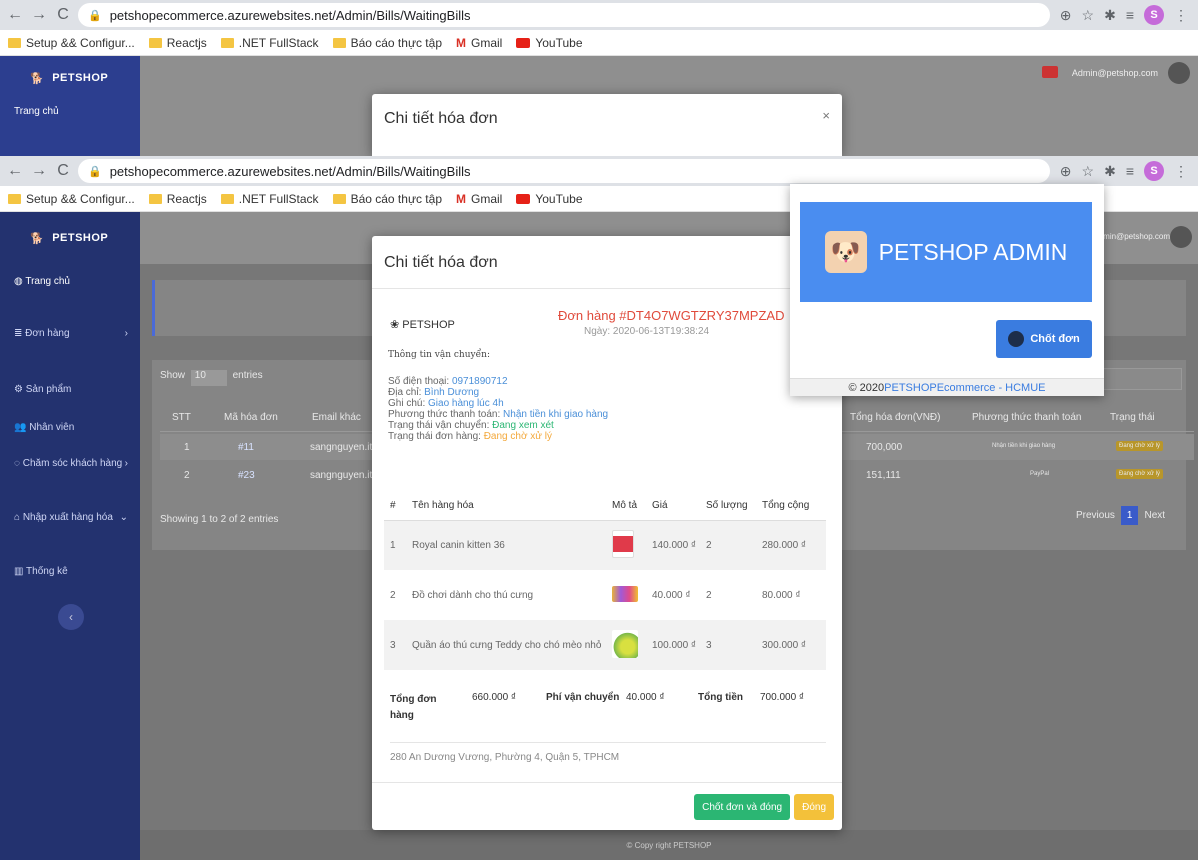 The image size is (1198, 860). What do you see at coordinates (95, 171) in the screenshot?
I see `lock-icon: 🔒` at bounding box center [95, 171].